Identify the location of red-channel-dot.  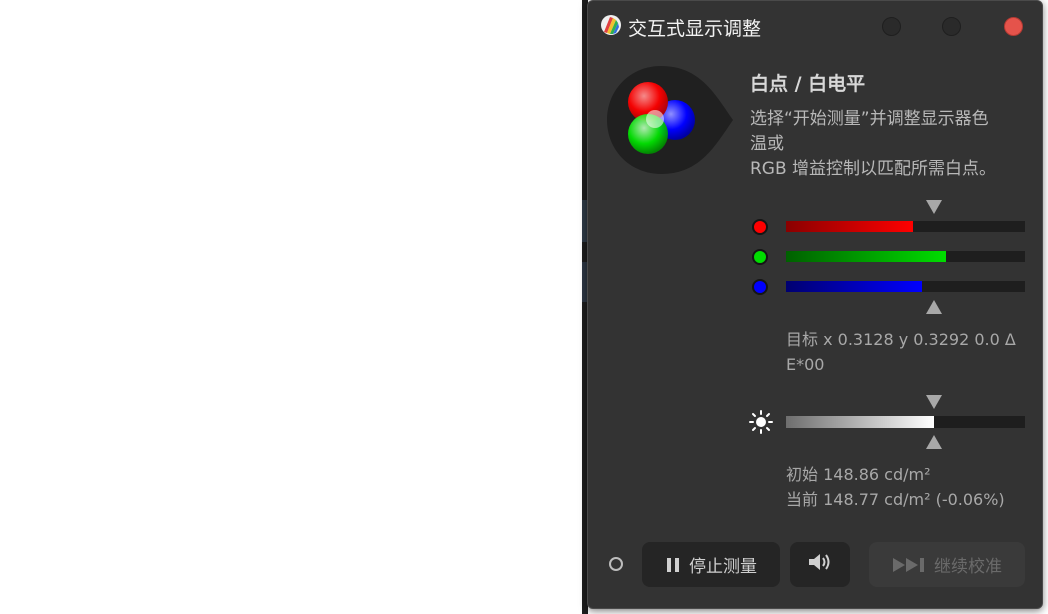
(760, 227).